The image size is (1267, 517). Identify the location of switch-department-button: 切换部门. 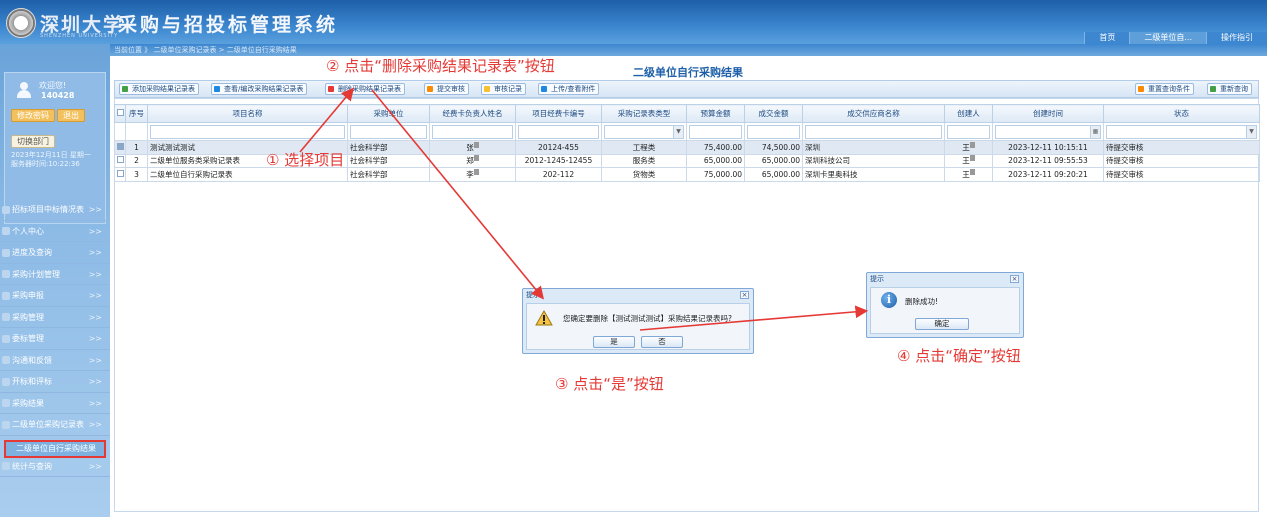
(33, 141).